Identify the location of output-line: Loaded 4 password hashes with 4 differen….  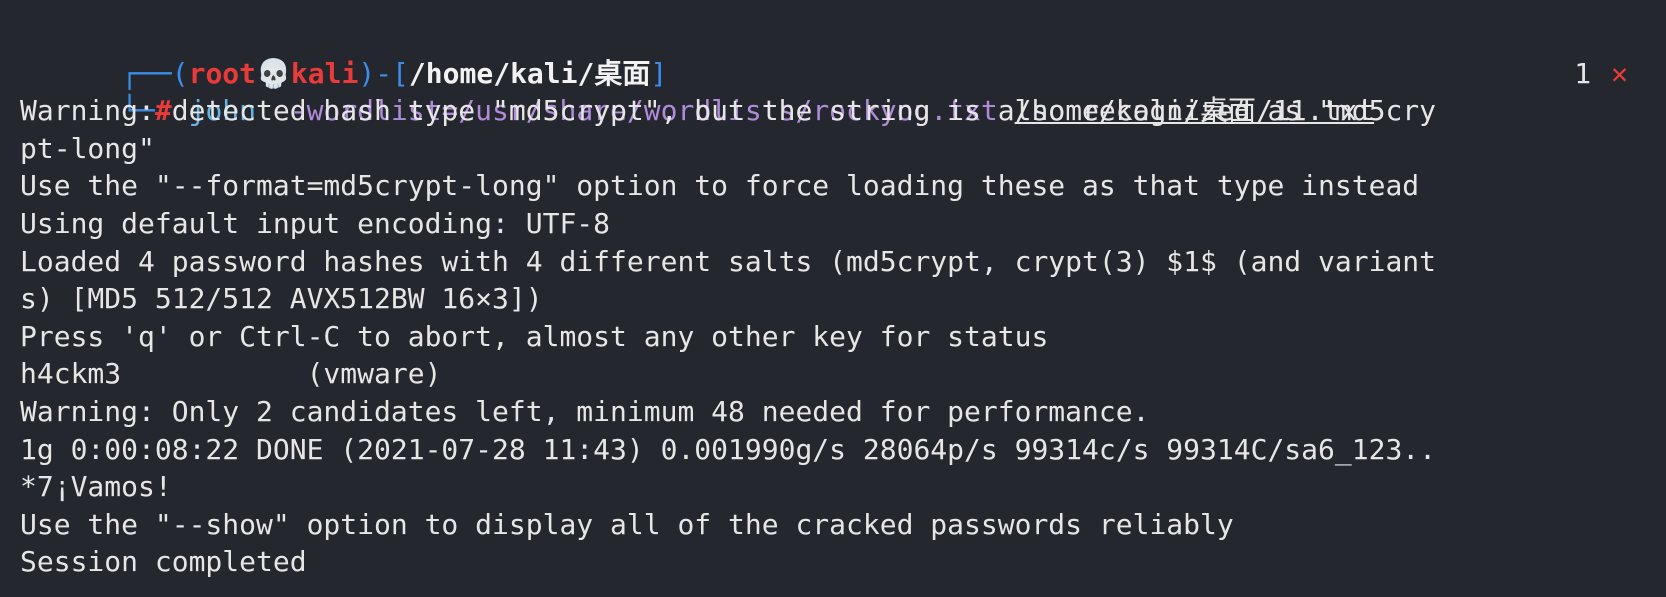
(728, 261).